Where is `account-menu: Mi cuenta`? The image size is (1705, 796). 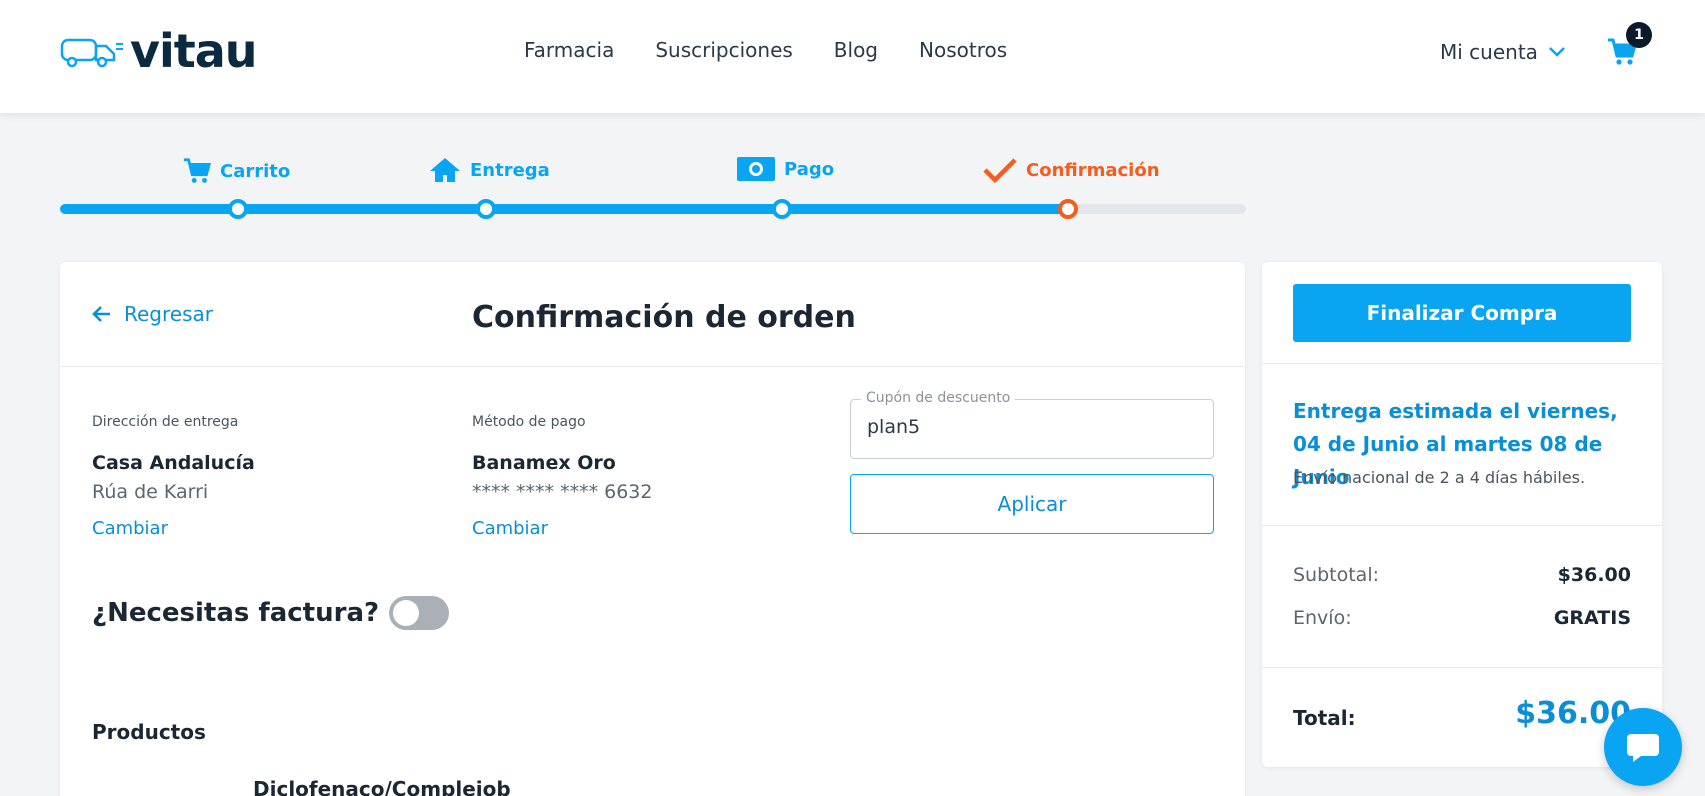
account-menu: Mi cuenta is located at coordinates (1503, 52).